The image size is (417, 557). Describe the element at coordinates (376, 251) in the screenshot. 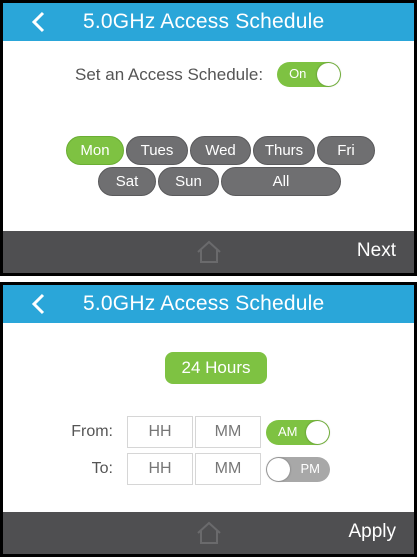

I see `next-button: Next` at that location.